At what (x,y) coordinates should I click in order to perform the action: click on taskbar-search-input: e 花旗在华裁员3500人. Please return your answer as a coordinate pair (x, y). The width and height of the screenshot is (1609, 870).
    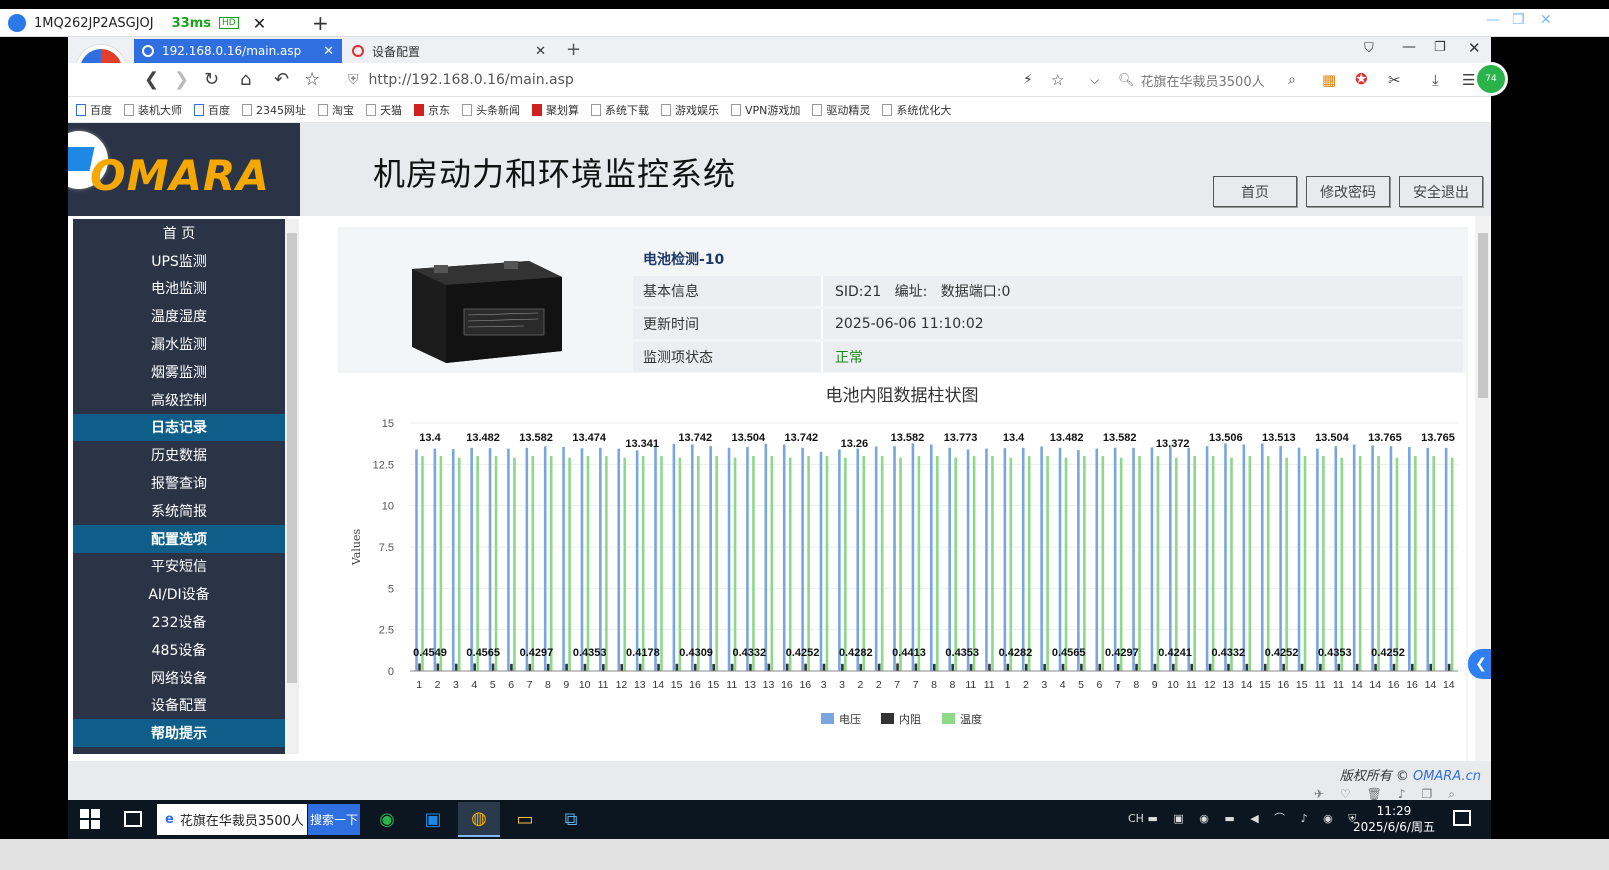
    Looking at the image, I should click on (232, 819).